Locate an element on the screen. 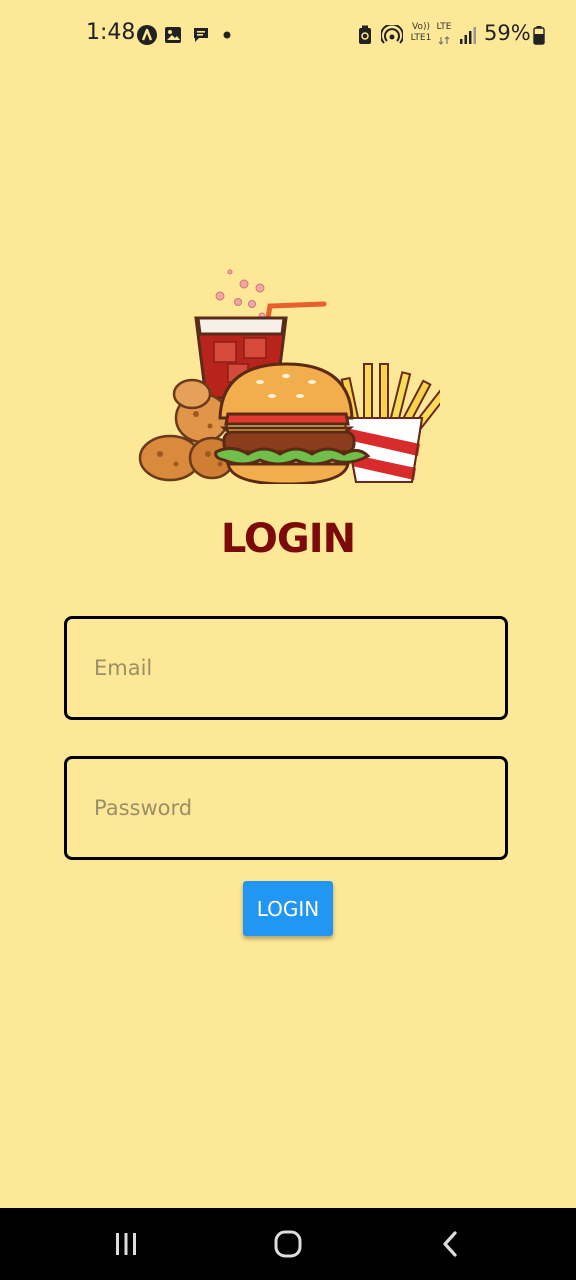  recent-apps-icon is located at coordinates (126, 1244).